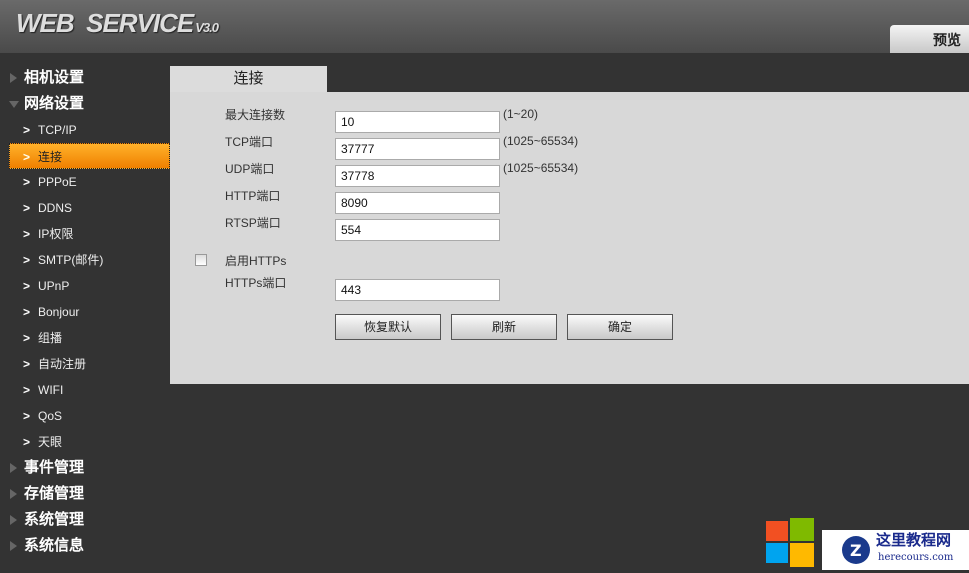  I want to click on sidebar-item-network-settings: 网络设置, so click(85, 104).